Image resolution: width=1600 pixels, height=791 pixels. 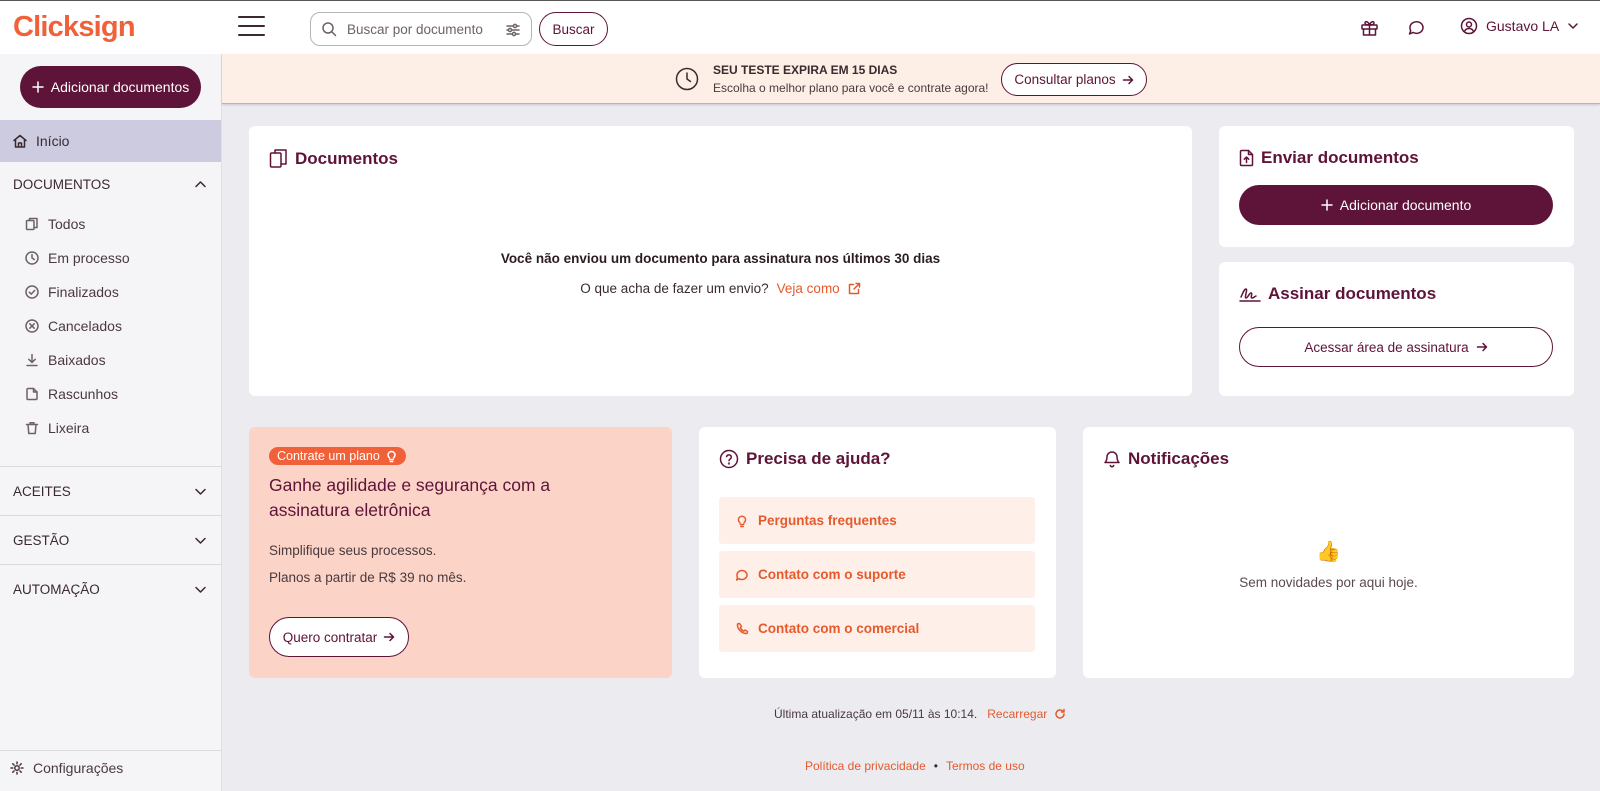 I want to click on privacy-policy-link: Política de privacidade, so click(x=865, y=766).